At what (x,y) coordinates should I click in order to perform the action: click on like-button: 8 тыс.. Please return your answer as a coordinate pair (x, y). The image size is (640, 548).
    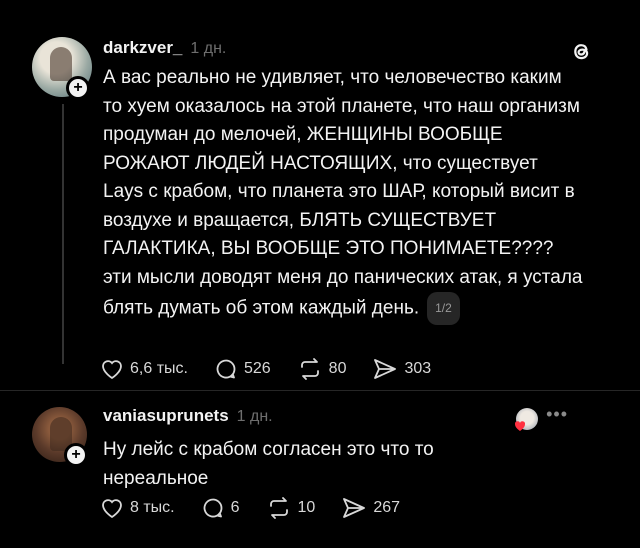
    Looking at the image, I should click on (137, 508).